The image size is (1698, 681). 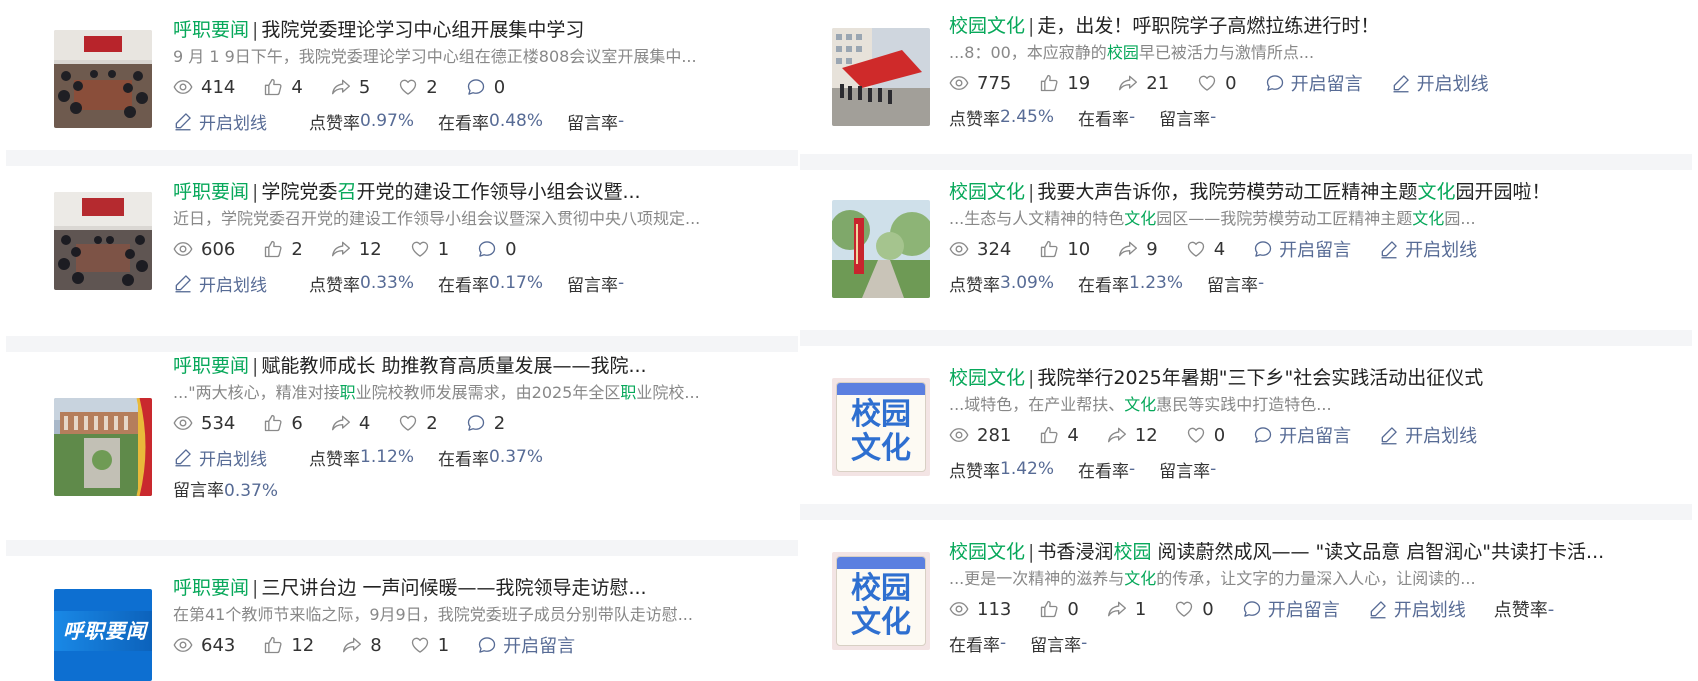 I want to click on article-stats: 324 10 9 4 开启留言 开启划线, so click(x=1315, y=249).